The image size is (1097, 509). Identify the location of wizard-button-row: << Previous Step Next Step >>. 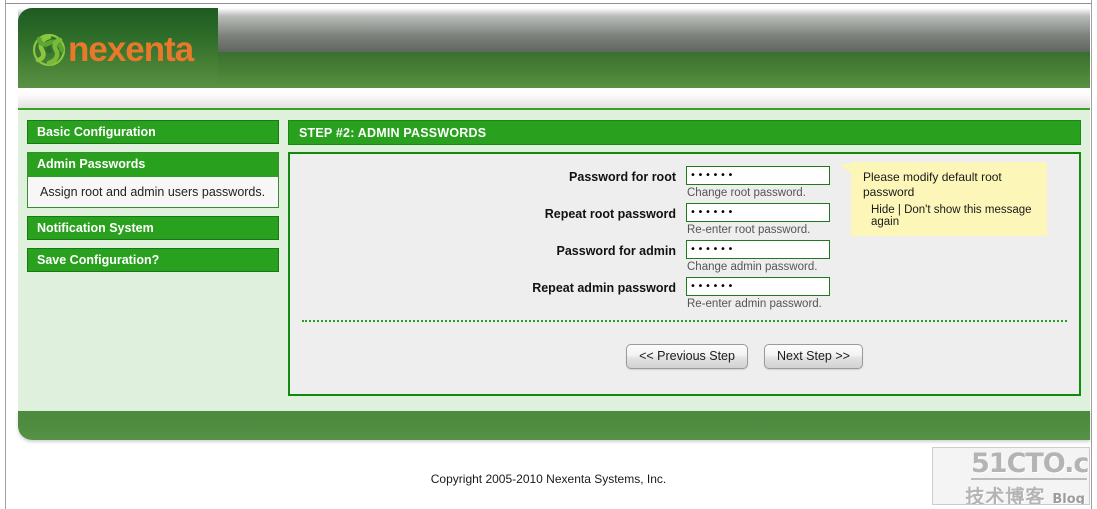
(684, 356).